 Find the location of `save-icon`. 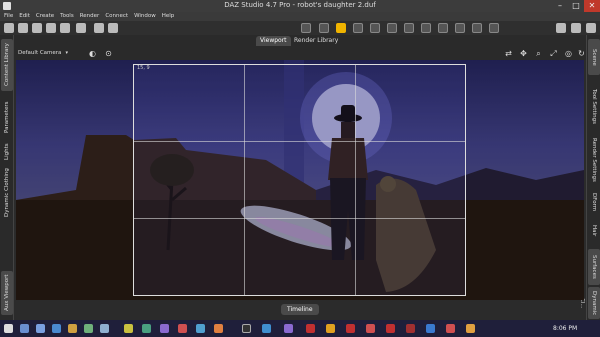

save-icon is located at coordinates (51, 28).